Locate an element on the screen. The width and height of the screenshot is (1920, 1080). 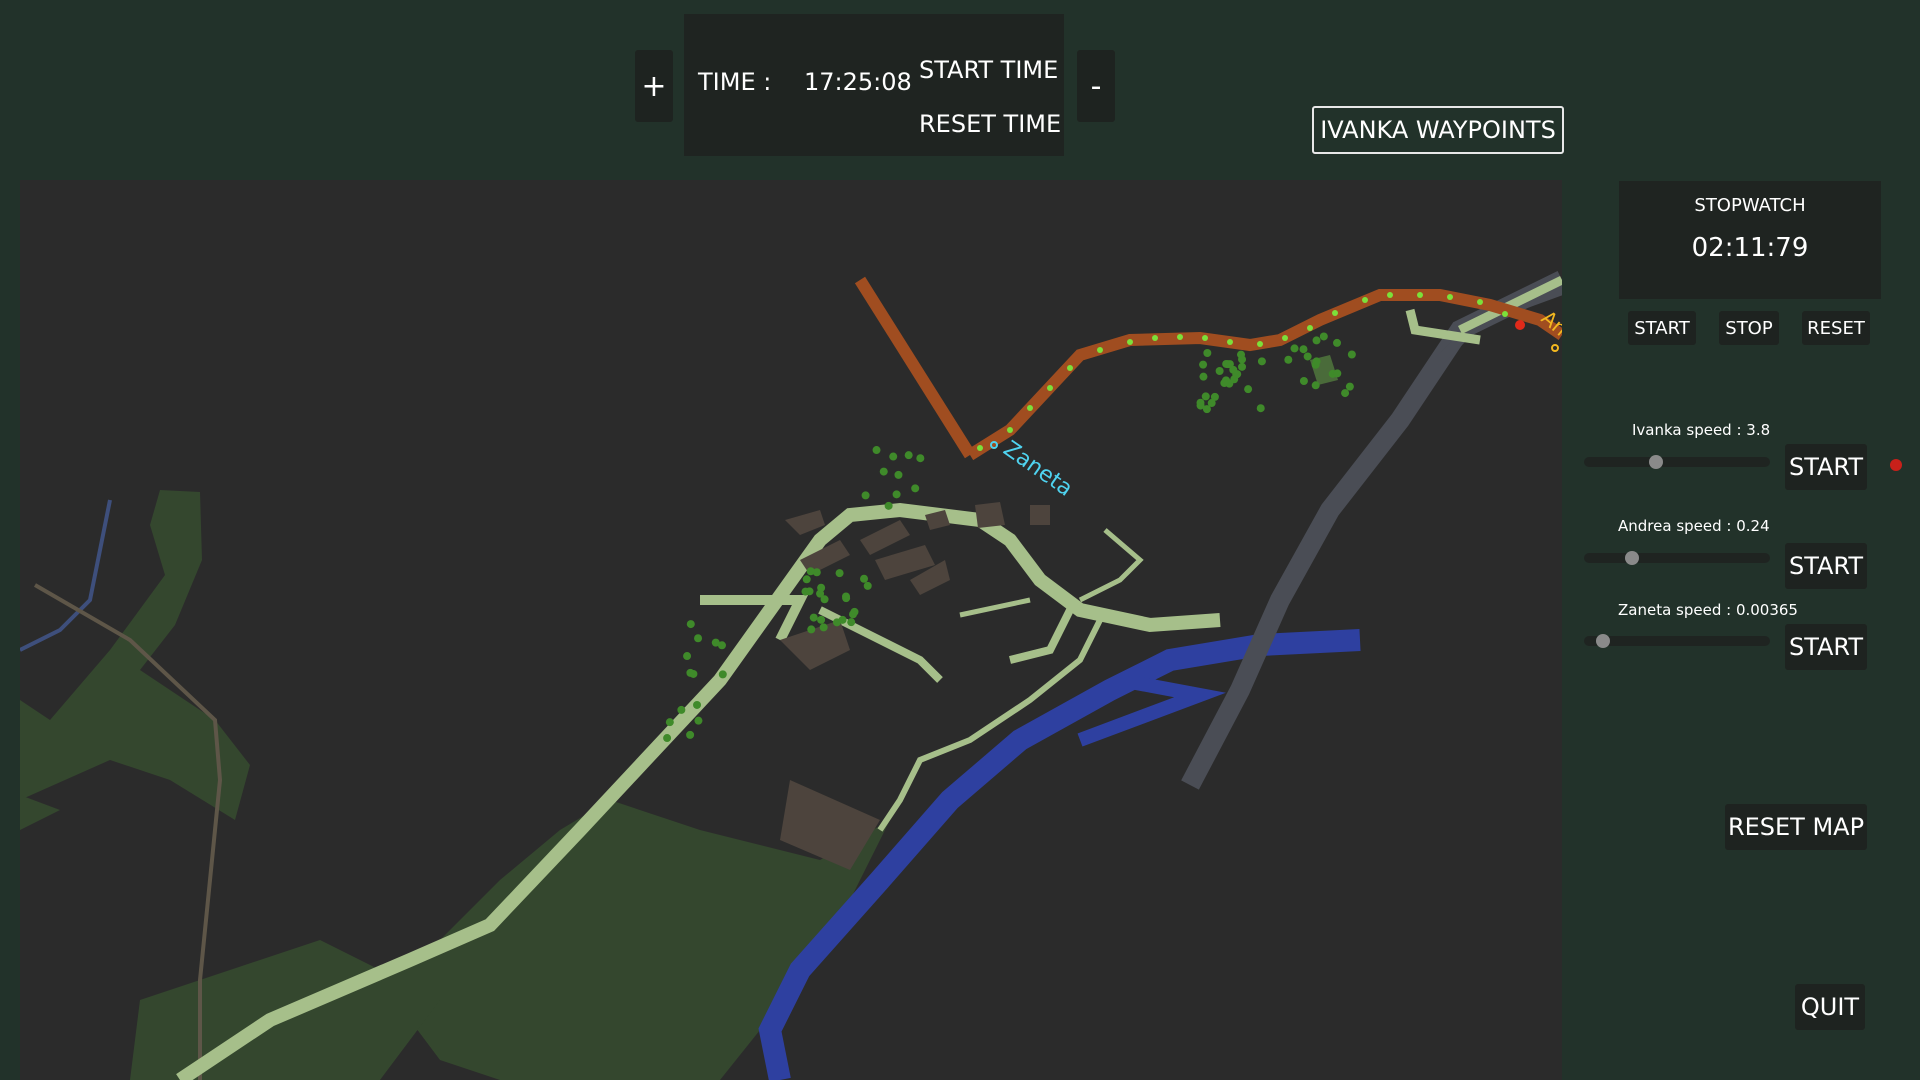
time-minus-button: - is located at coordinates (1096, 86).